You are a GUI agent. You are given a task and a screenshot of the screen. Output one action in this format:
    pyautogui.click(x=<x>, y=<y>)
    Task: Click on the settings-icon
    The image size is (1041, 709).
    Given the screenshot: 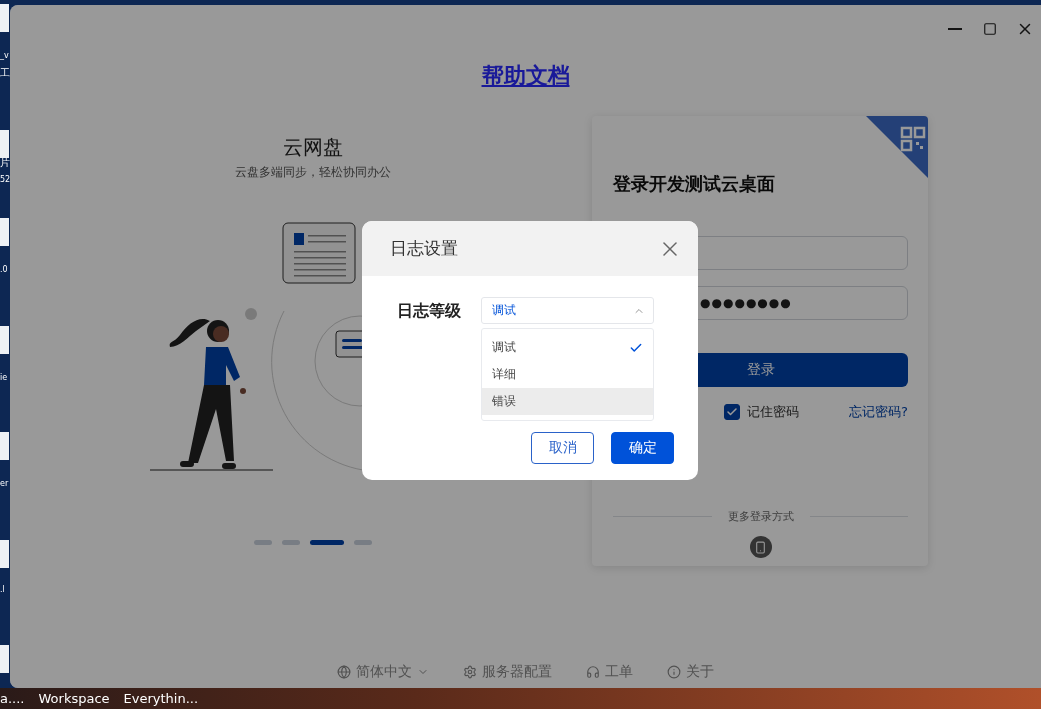 What is the action you would take?
    pyautogui.click(x=470, y=672)
    